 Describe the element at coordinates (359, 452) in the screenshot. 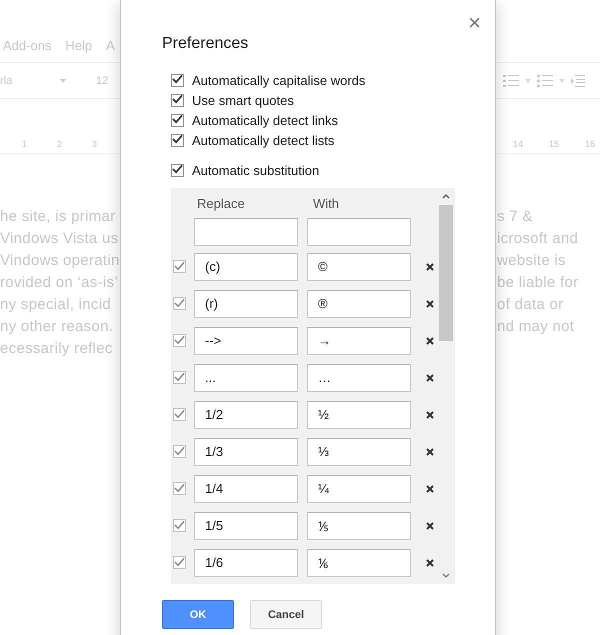

I see `input-field: ⅓` at that location.